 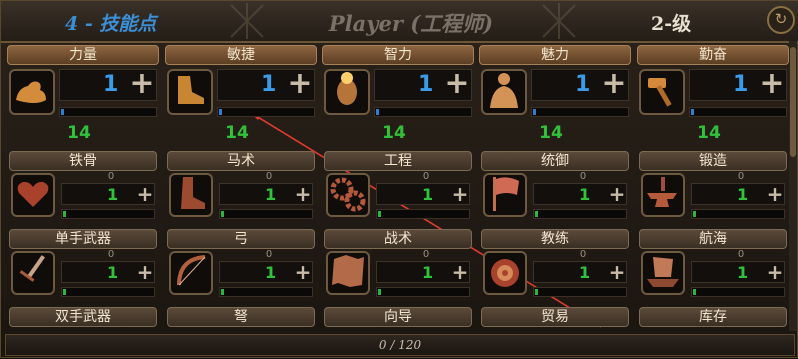 I want to click on head-icon, so click(x=347, y=92).